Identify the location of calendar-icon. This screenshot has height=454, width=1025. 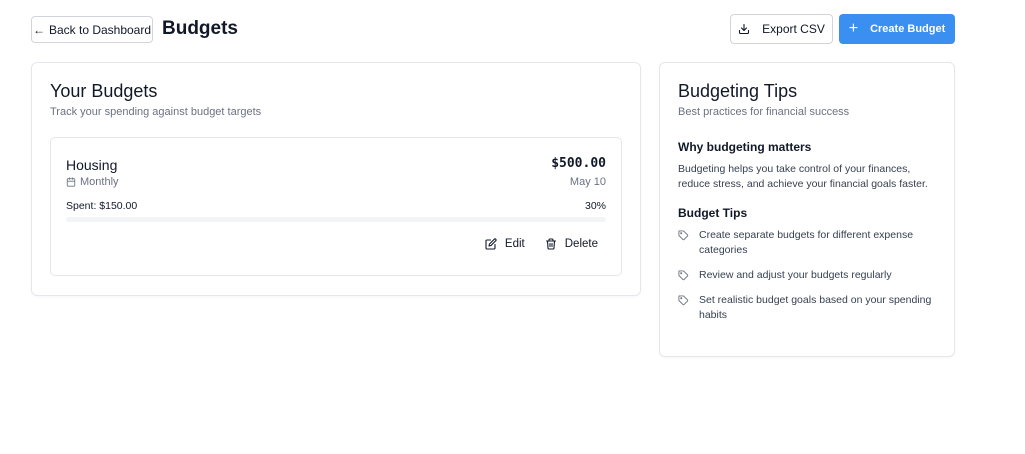
(71, 182).